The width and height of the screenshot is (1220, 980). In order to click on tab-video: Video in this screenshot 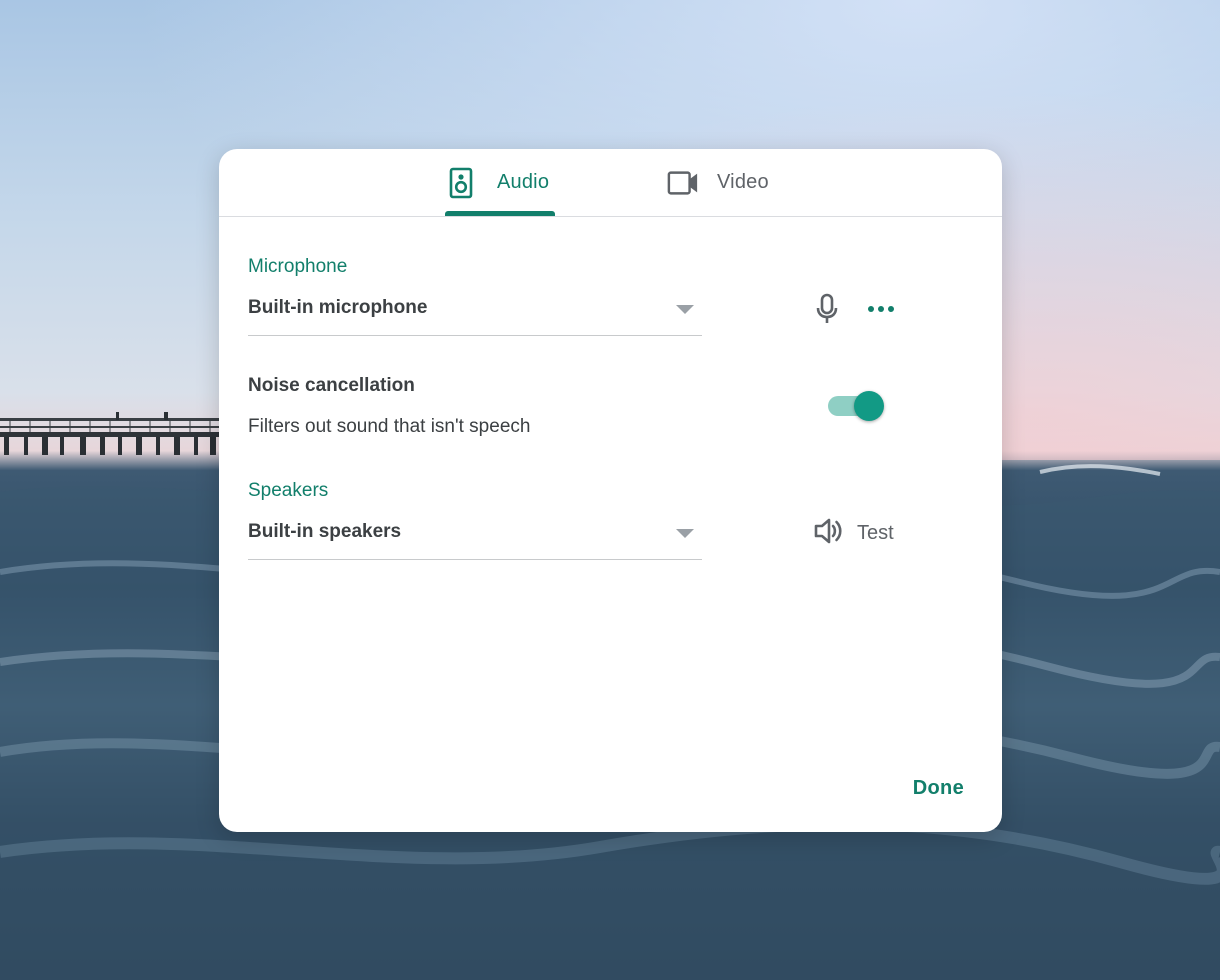, I will do `click(727, 182)`.